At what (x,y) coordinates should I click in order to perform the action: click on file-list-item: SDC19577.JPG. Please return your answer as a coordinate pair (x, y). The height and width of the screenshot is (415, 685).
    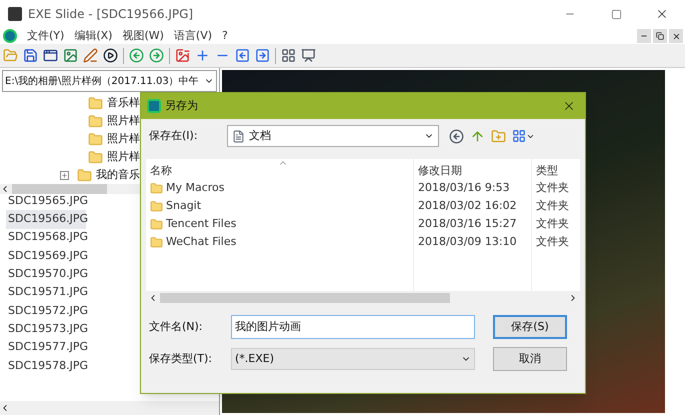
    Looking at the image, I should click on (46, 347).